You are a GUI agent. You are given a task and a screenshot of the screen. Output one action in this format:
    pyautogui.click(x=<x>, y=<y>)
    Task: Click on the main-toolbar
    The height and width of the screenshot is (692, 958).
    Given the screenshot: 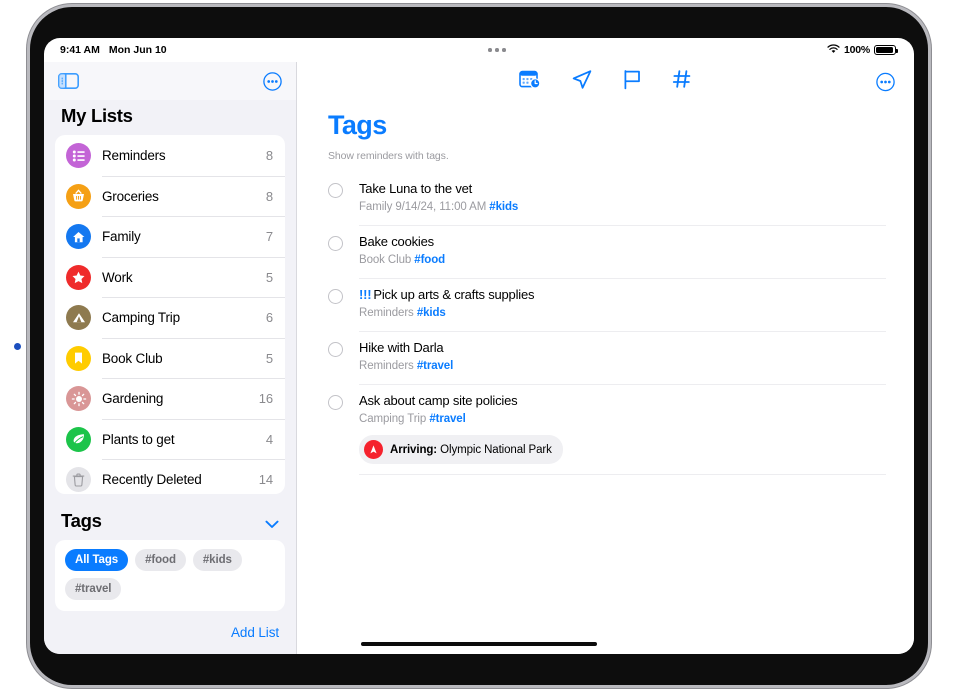 What is the action you would take?
    pyautogui.click(x=605, y=81)
    